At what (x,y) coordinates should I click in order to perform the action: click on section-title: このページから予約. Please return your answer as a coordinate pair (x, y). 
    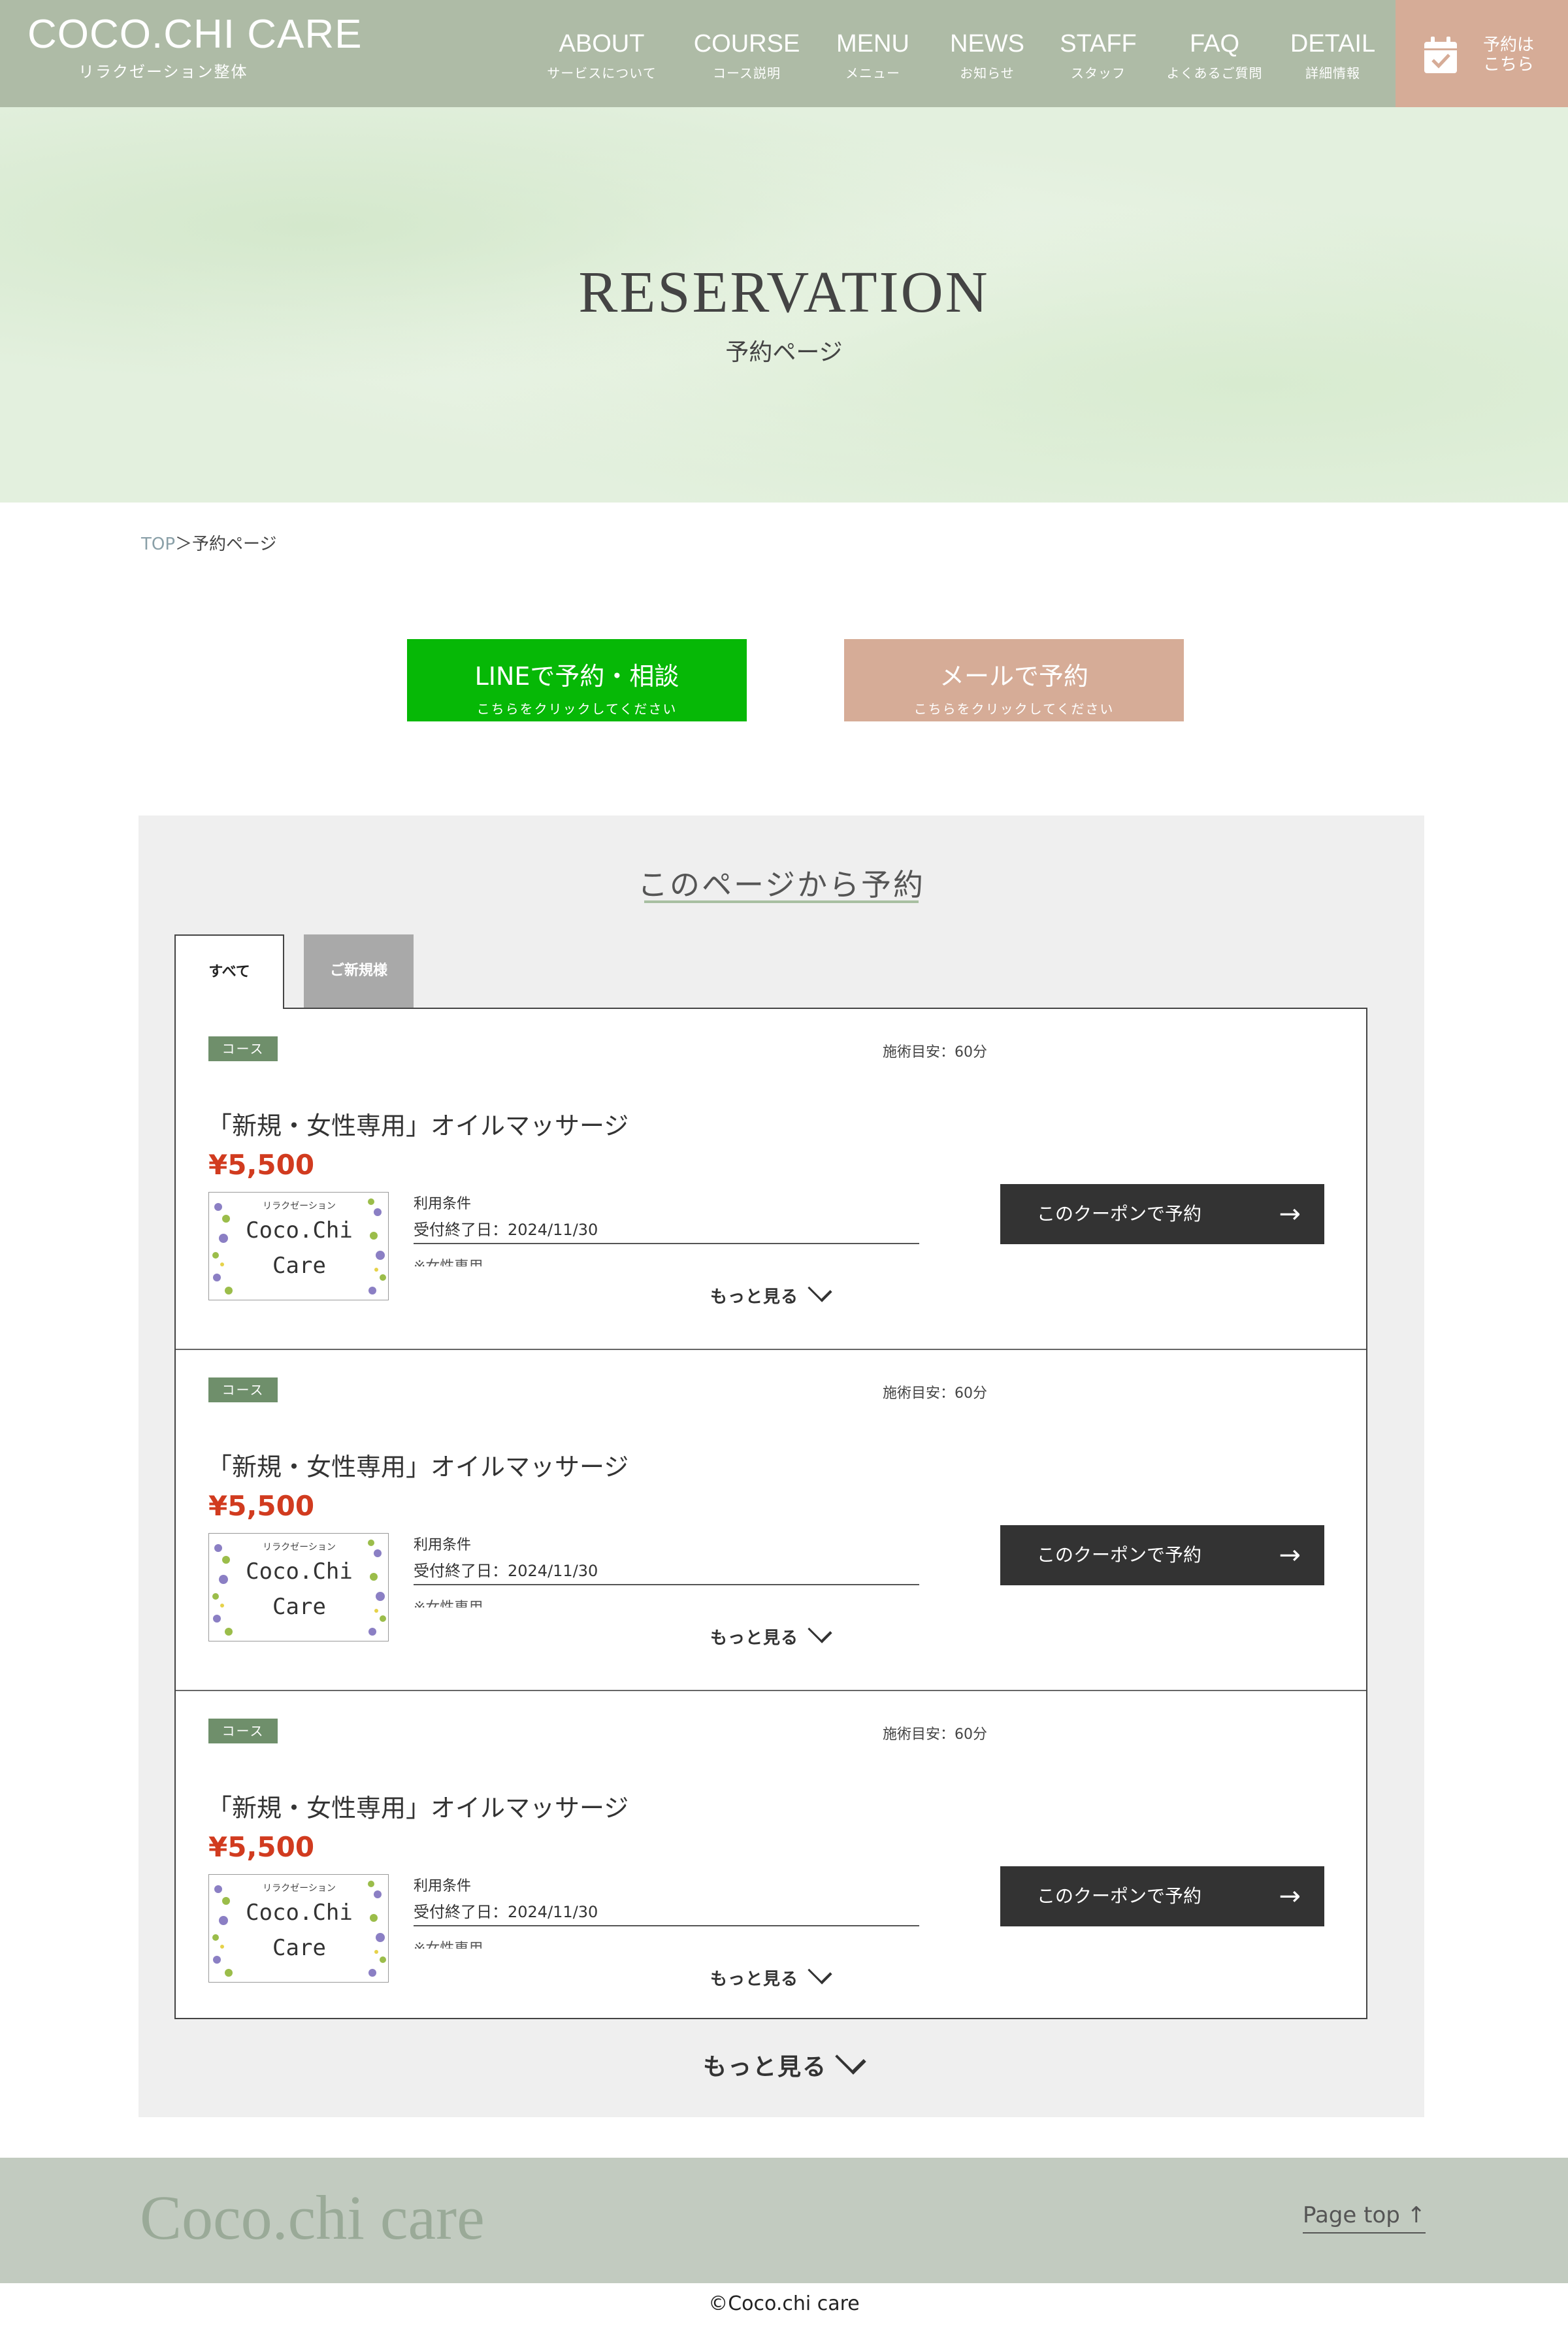
    Looking at the image, I should click on (781, 884).